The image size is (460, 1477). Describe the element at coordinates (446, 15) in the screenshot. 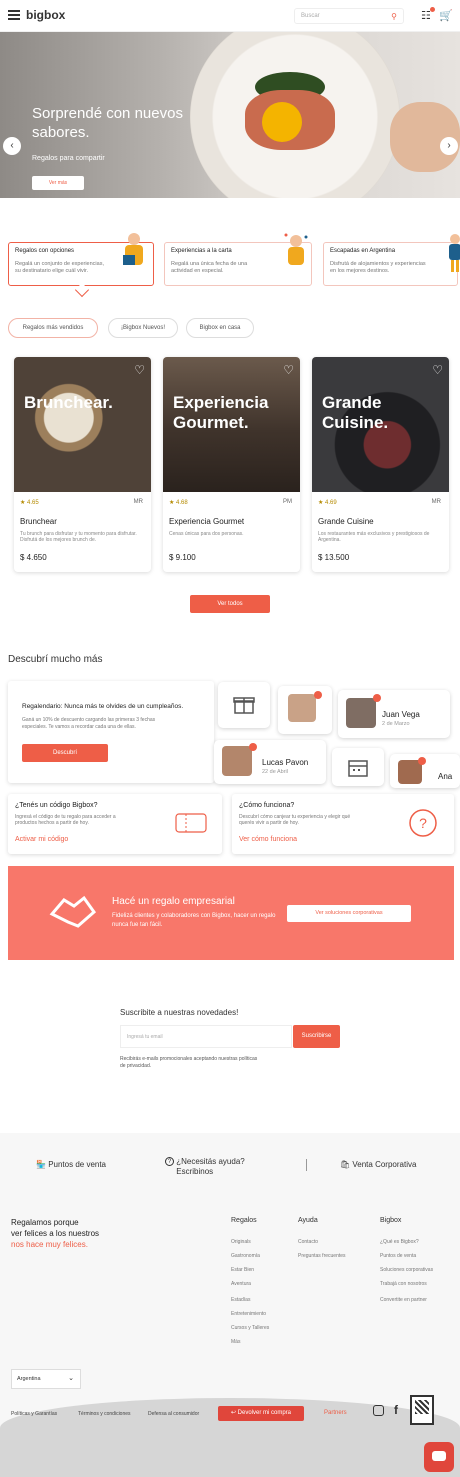

I see `cart-icon: 🛒` at that location.